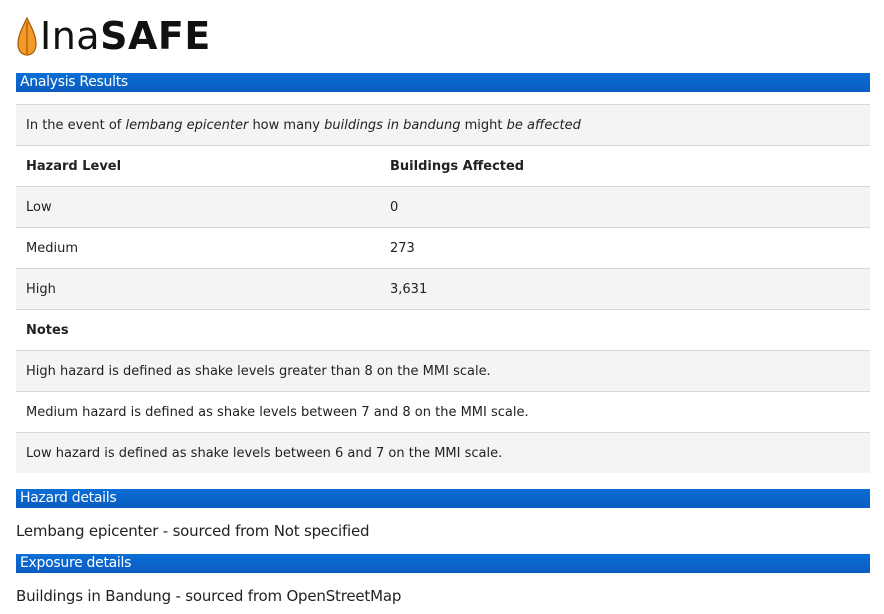 The width and height of the screenshot is (884, 614). I want to click on table-row: Medium 273, so click(443, 248).